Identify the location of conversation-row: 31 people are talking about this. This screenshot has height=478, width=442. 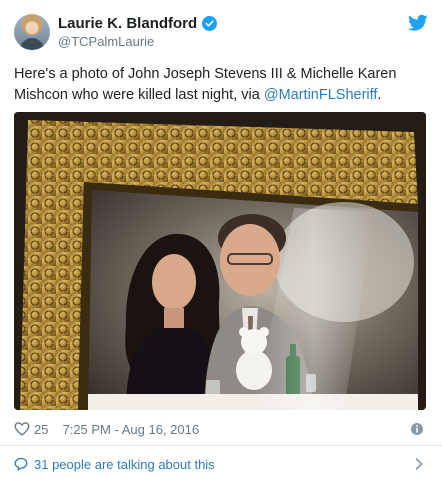
(220, 464).